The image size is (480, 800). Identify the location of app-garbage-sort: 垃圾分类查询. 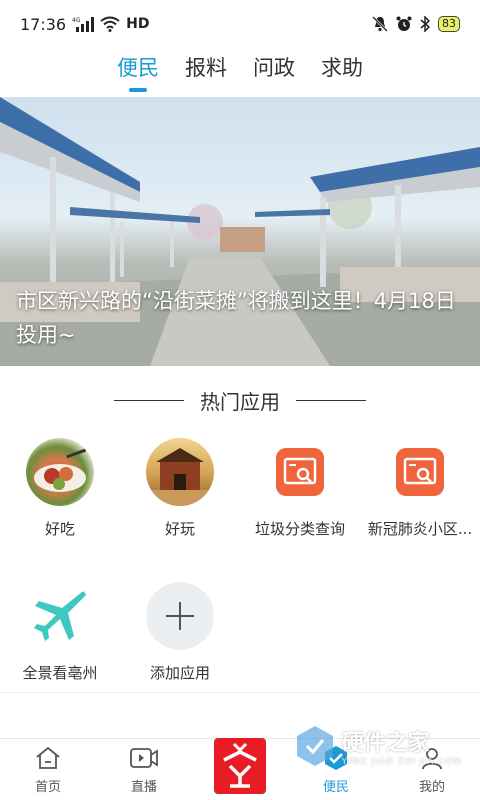
(300, 488).